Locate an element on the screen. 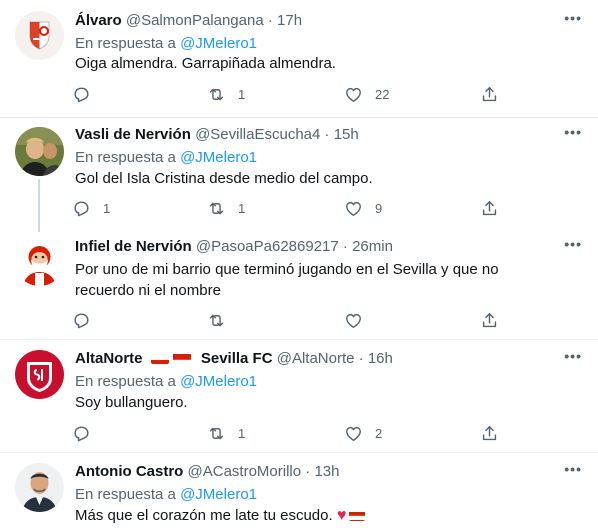  tweet-header: AltaNorte Sevilla FC @AltaNorte · 16h is located at coordinates (234, 359).